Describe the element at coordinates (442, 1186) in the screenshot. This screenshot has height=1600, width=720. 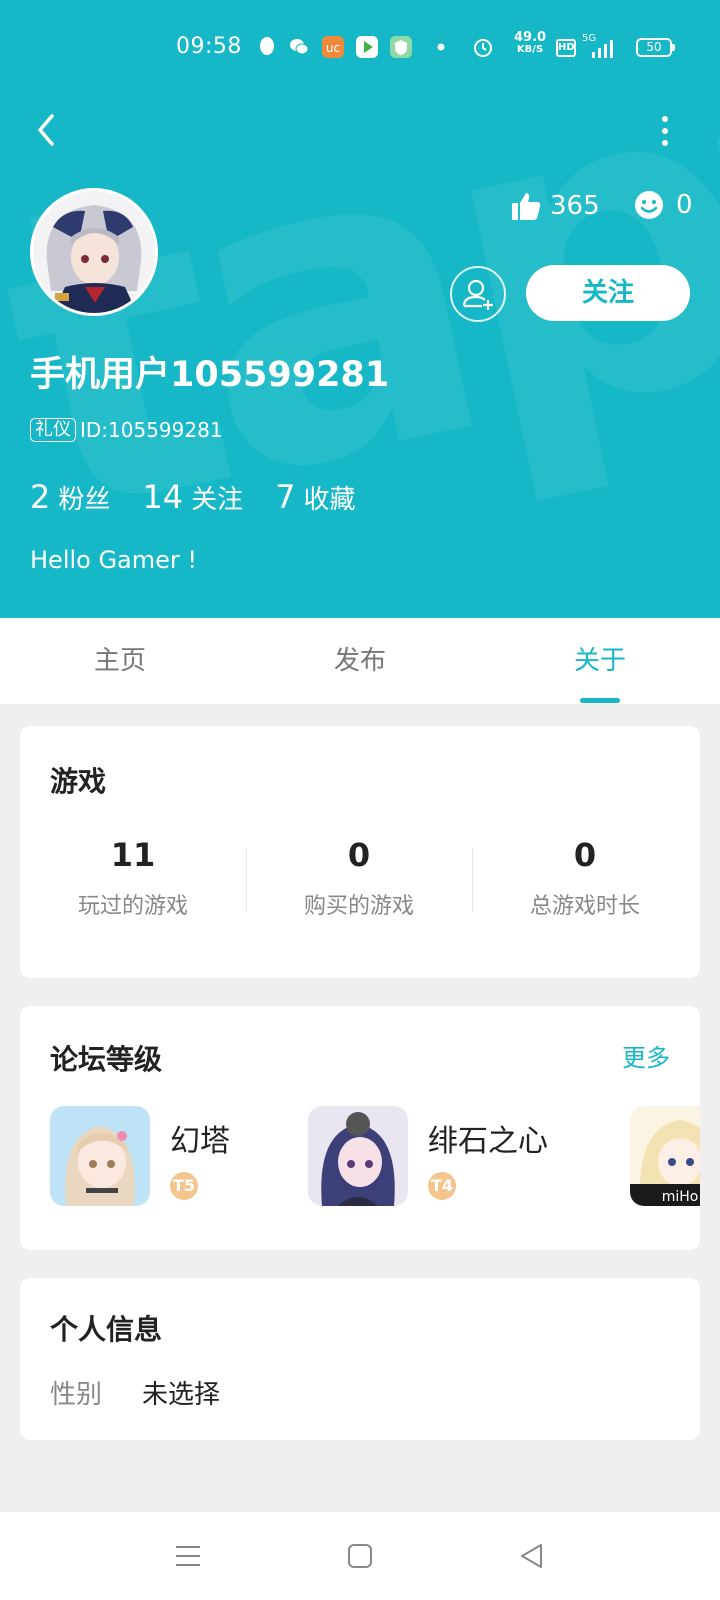
I see `level-badge: T4` at that location.